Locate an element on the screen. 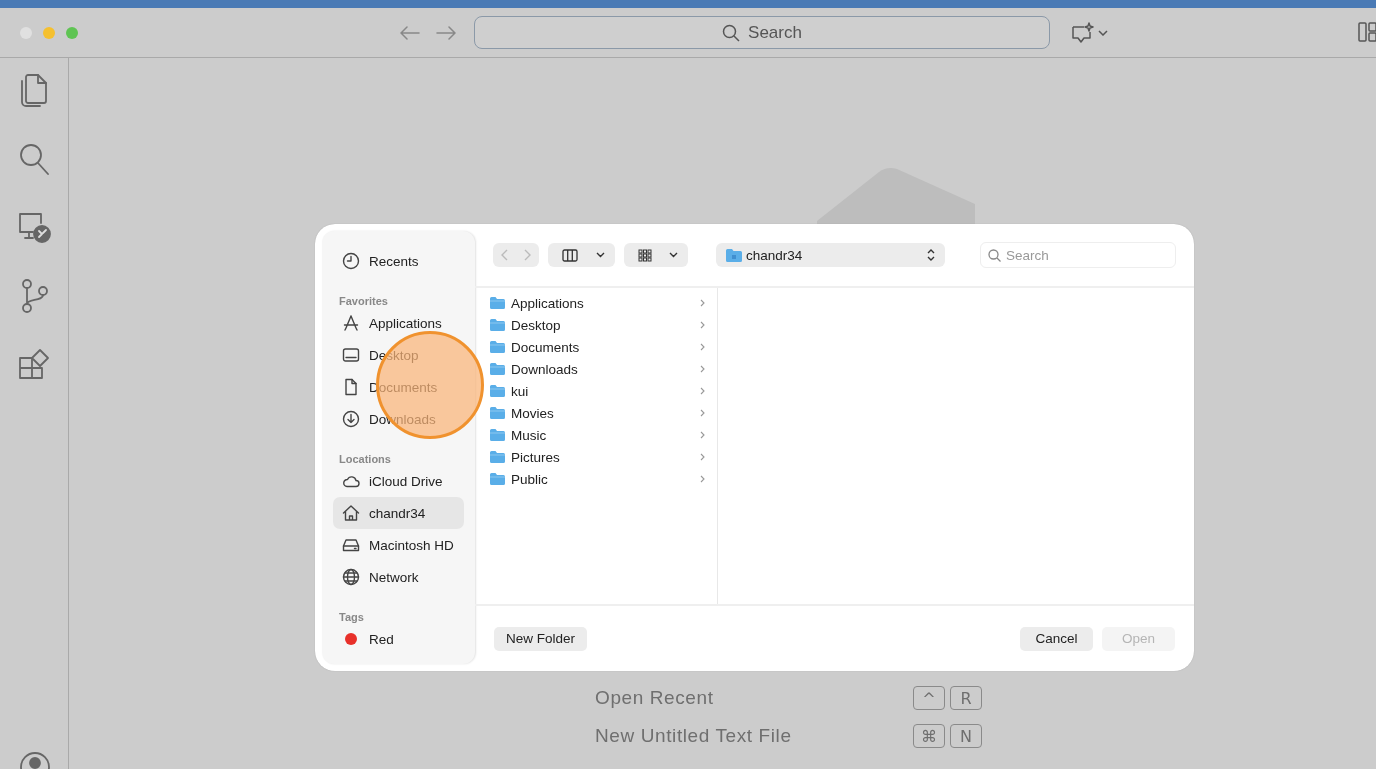 The image size is (1376, 769). search-field: Search is located at coordinates (1078, 255).